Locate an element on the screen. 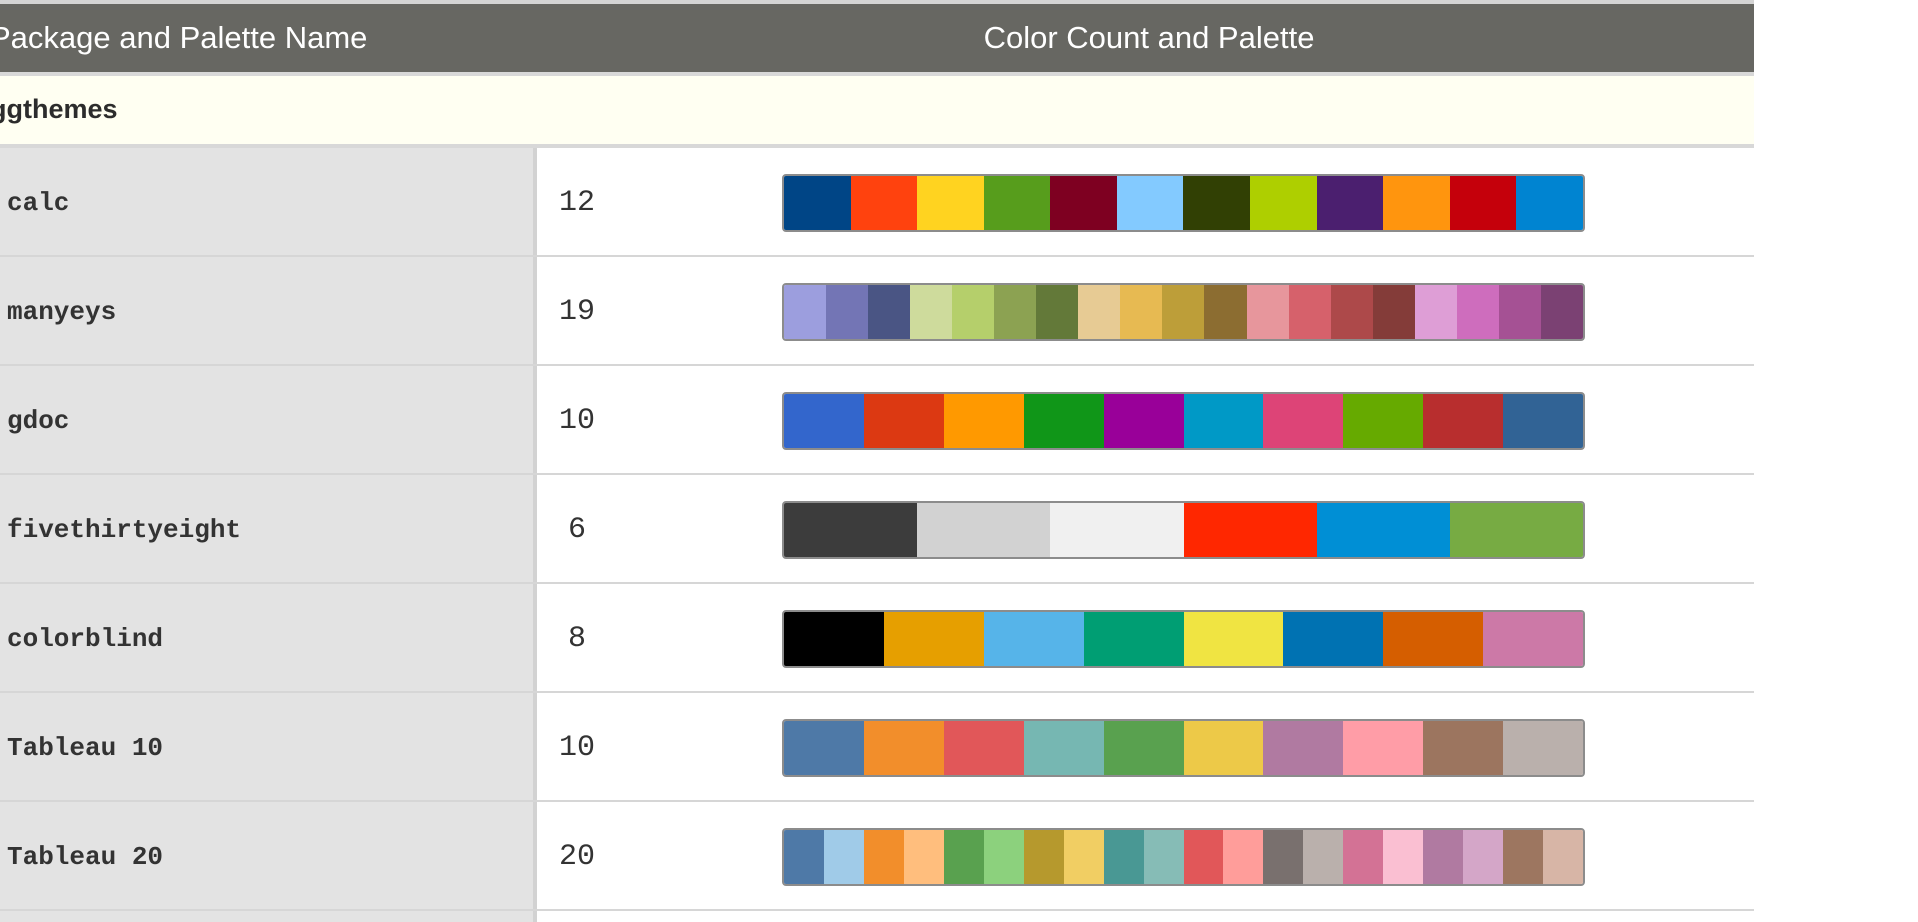 Image resolution: width=1918 pixels, height=922 pixels. palette-name: calc is located at coordinates (38, 203).